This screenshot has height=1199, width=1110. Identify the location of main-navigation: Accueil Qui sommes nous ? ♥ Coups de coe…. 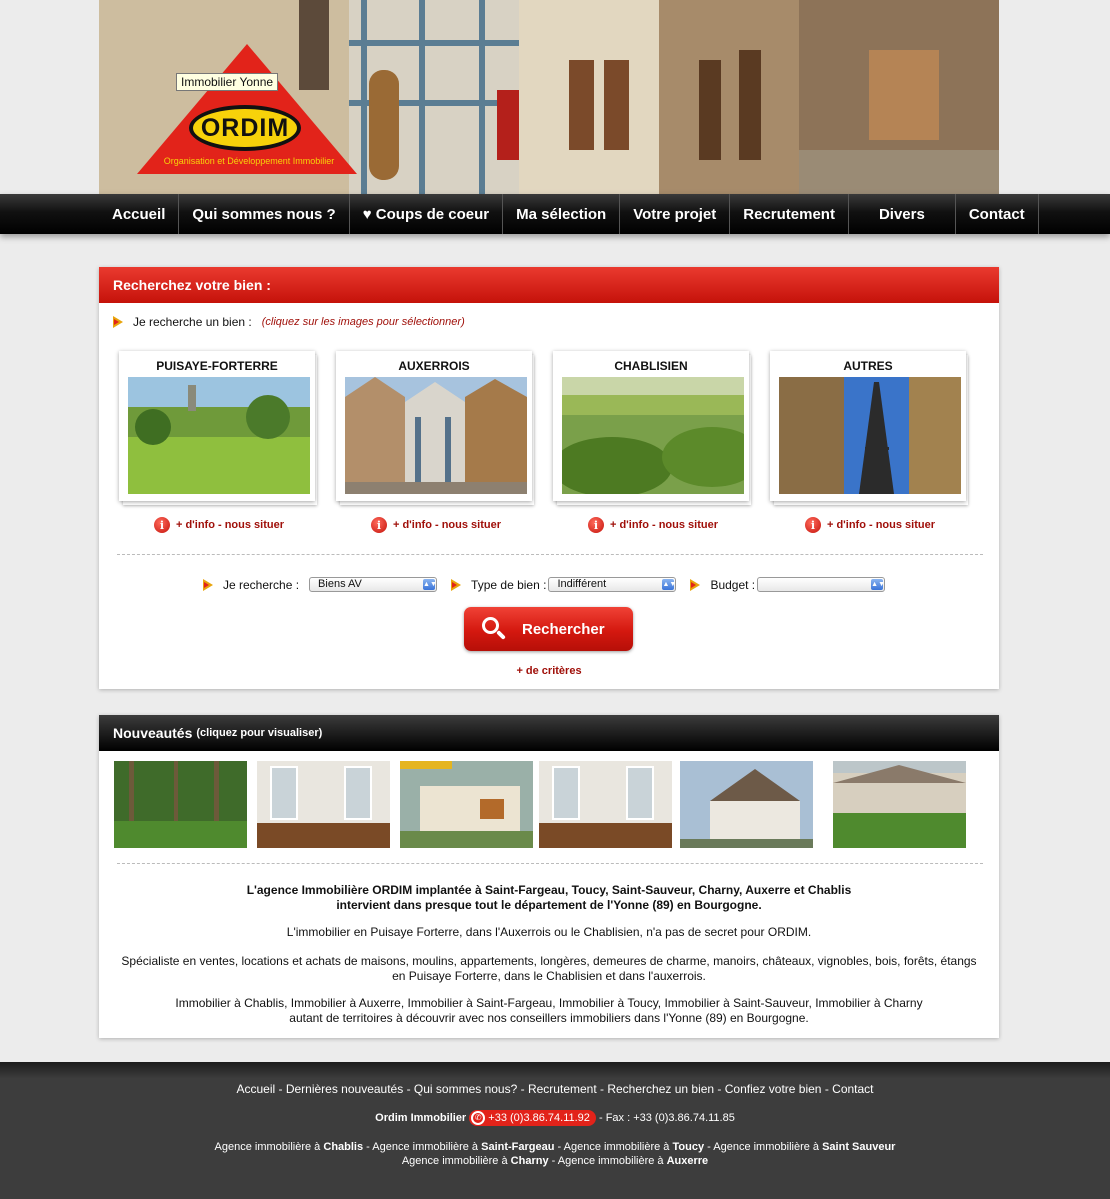
(555, 214).